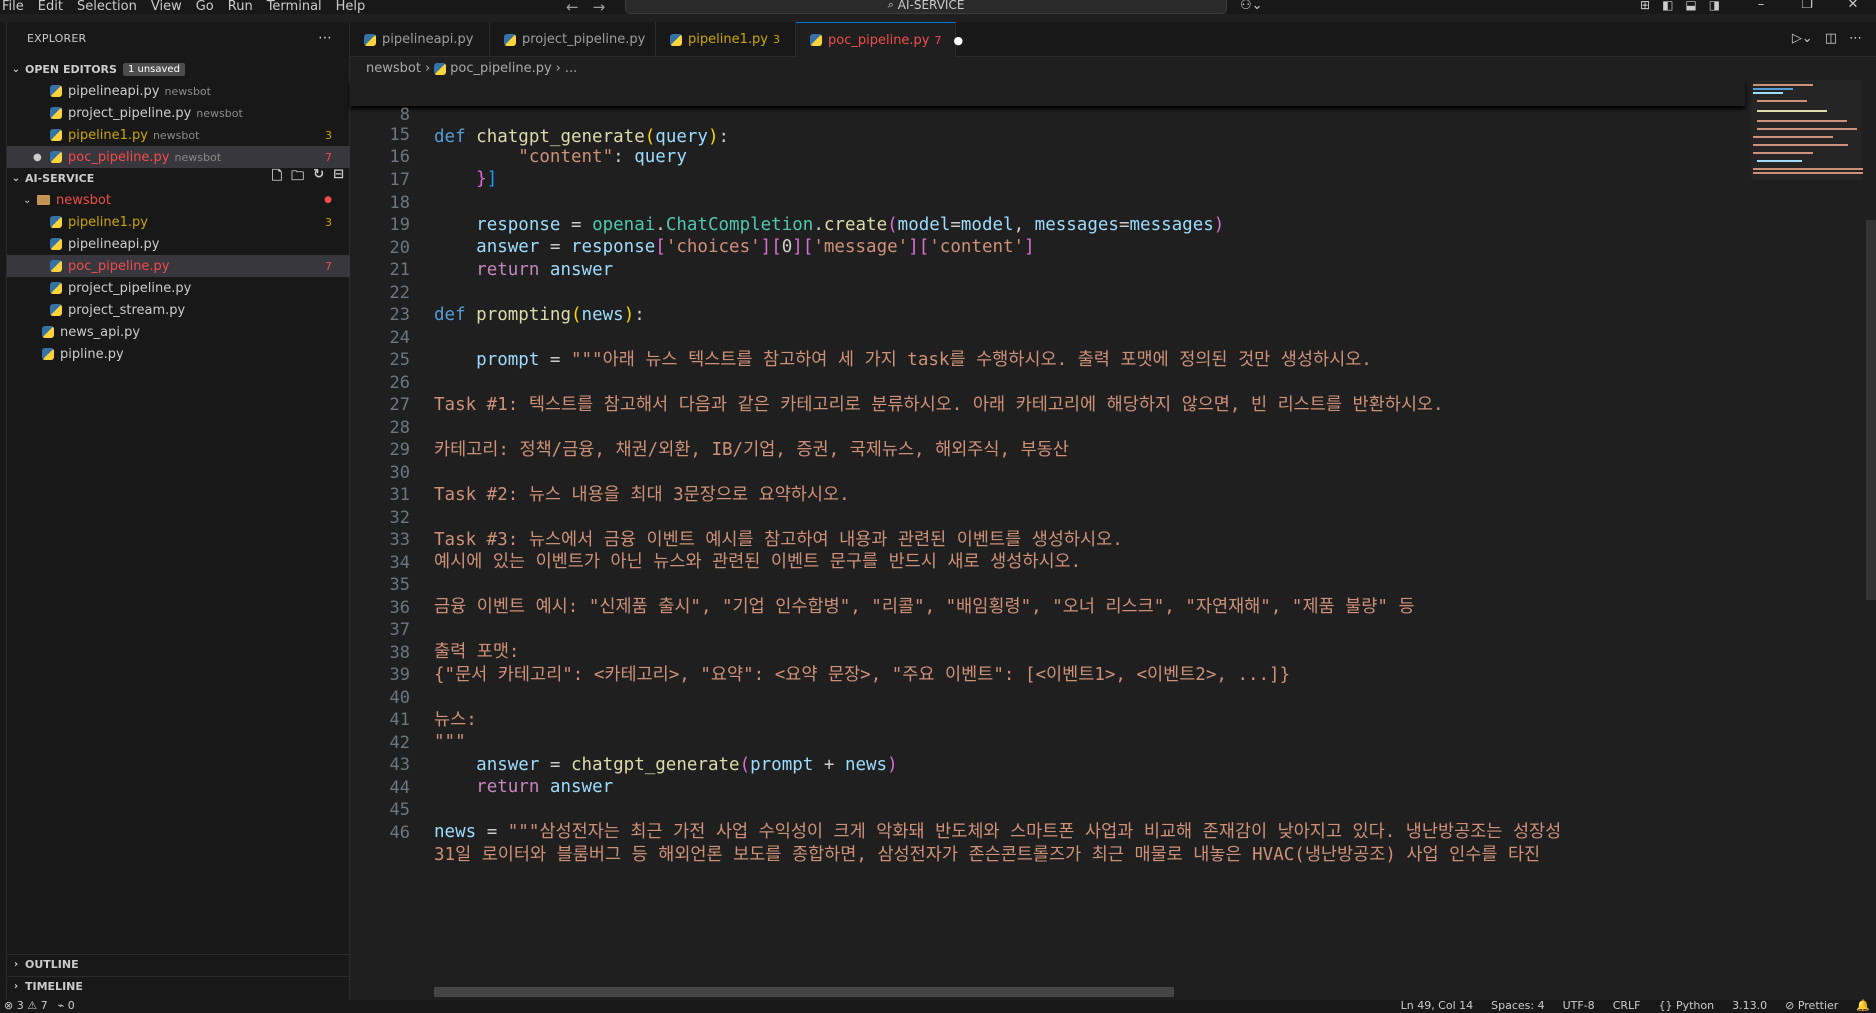 Image resolution: width=1876 pixels, height=1013 pixels. I want to click on new-folder-icon: 🗀, so click(297, 178).